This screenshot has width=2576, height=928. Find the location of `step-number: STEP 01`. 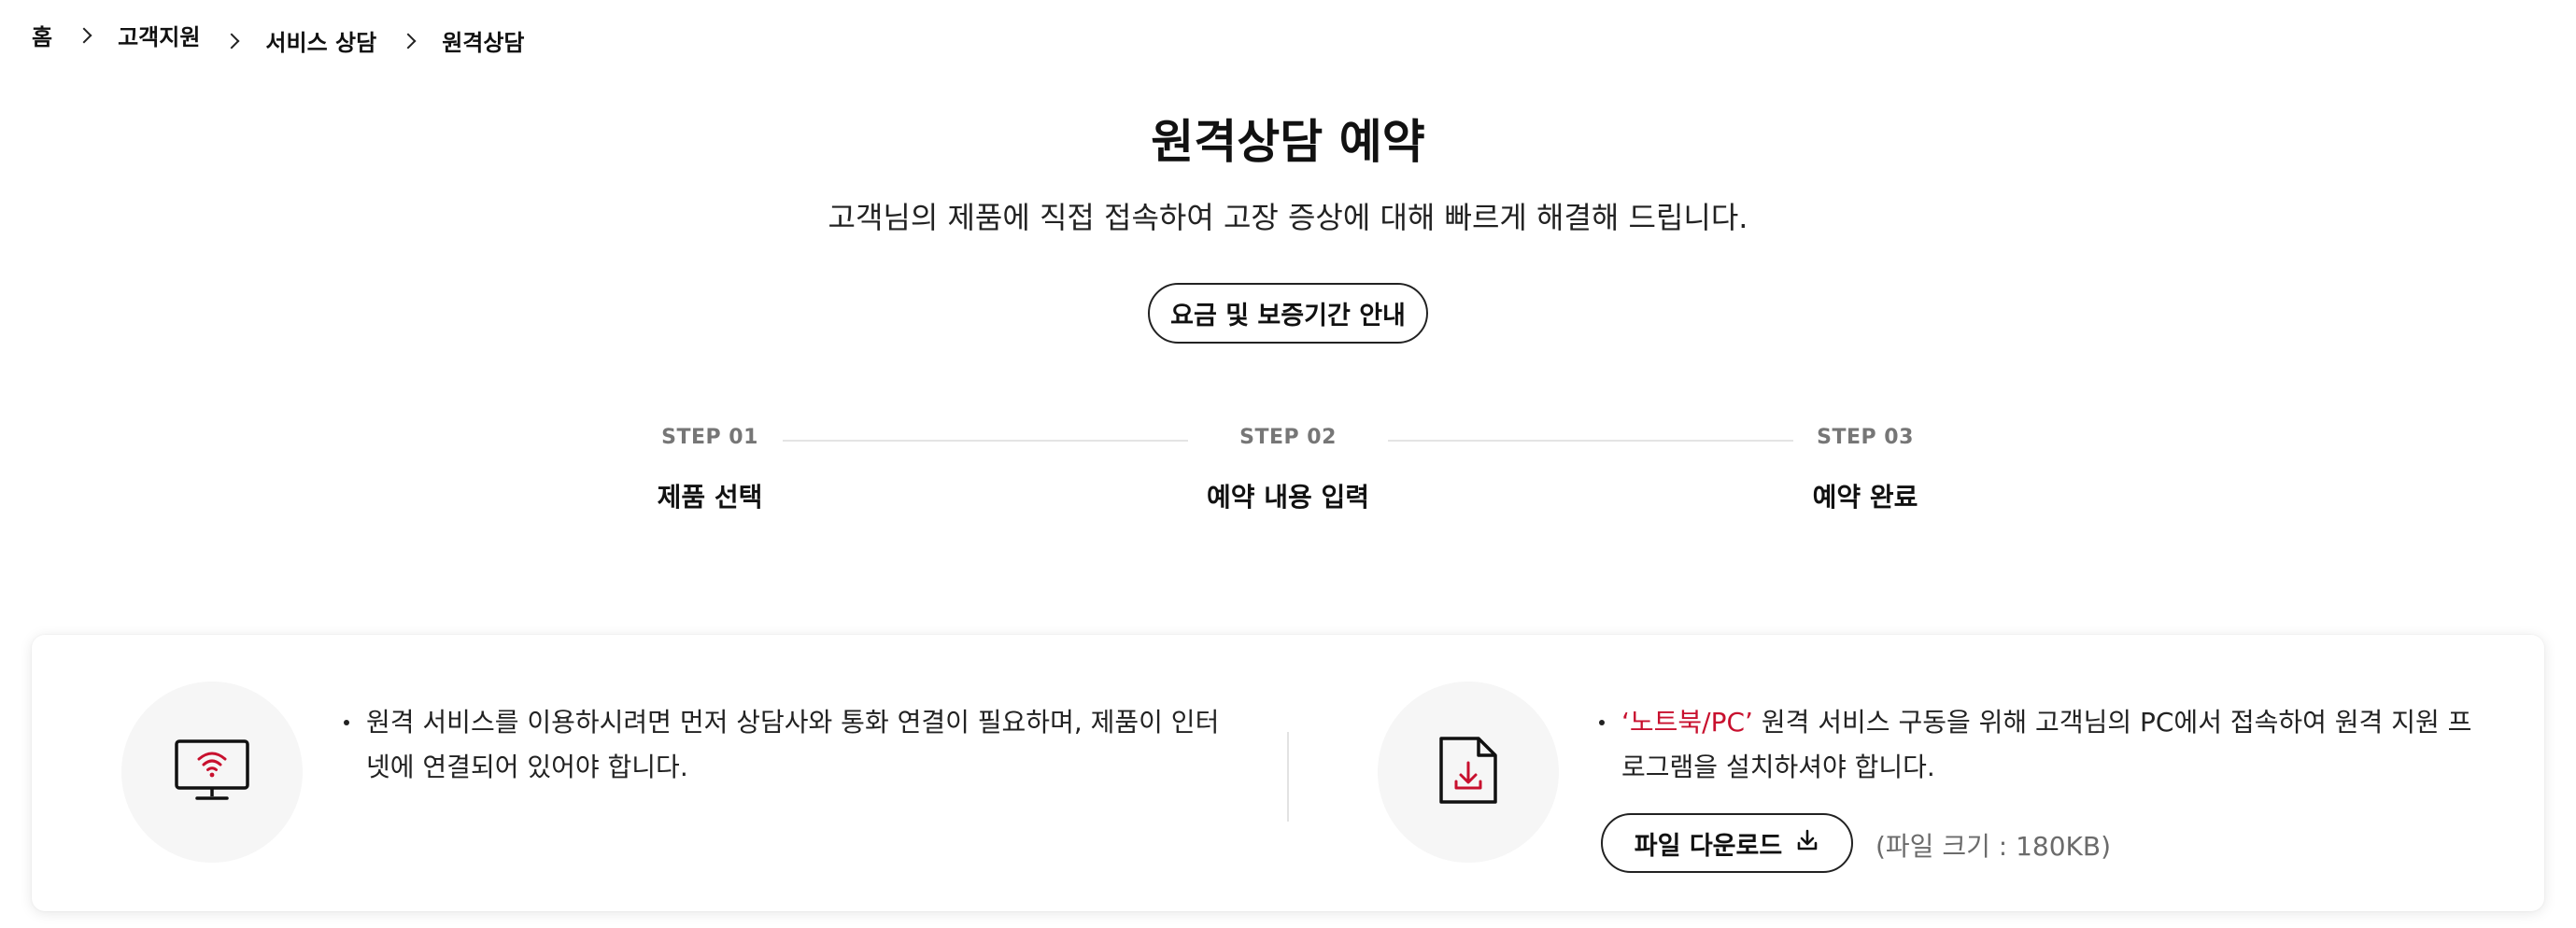

step-number: STEP 01 is located at coordinates (709, 437).